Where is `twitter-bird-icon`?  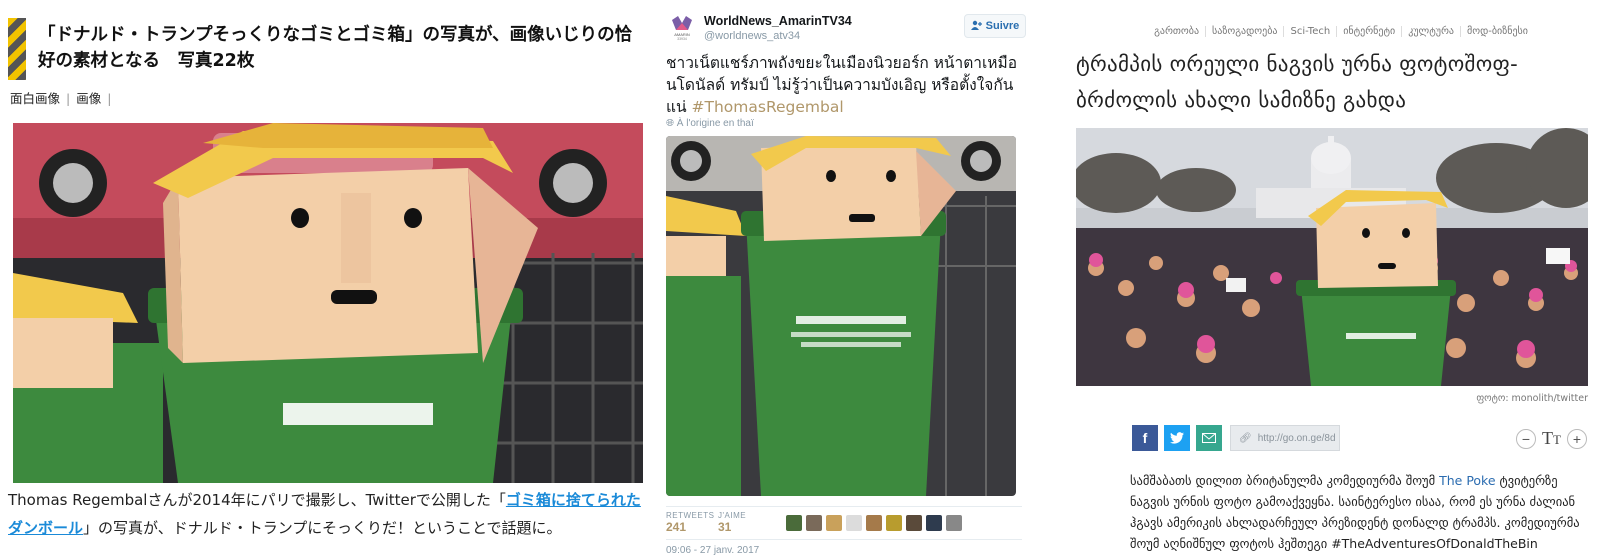
twitter-bird-icon is located at coordinates (1177, 438).